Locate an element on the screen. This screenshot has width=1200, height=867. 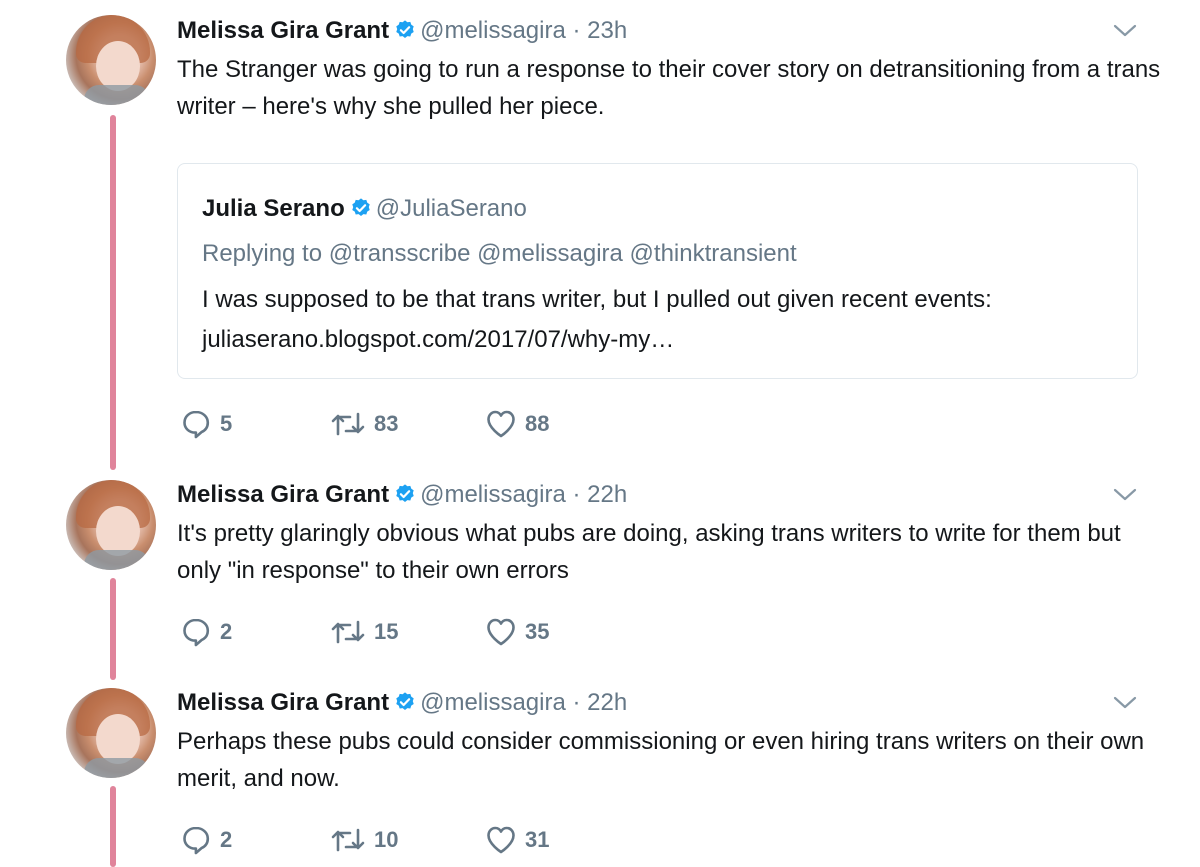
quoted-tweet-header: Julia Serano @JuliaSerano is located at coordinates (364, 210).